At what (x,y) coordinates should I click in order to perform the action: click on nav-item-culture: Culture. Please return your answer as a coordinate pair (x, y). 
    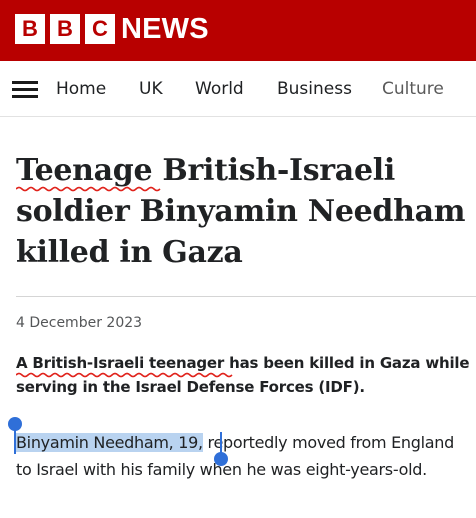
    Looking at the image, I should click on (413, 89).